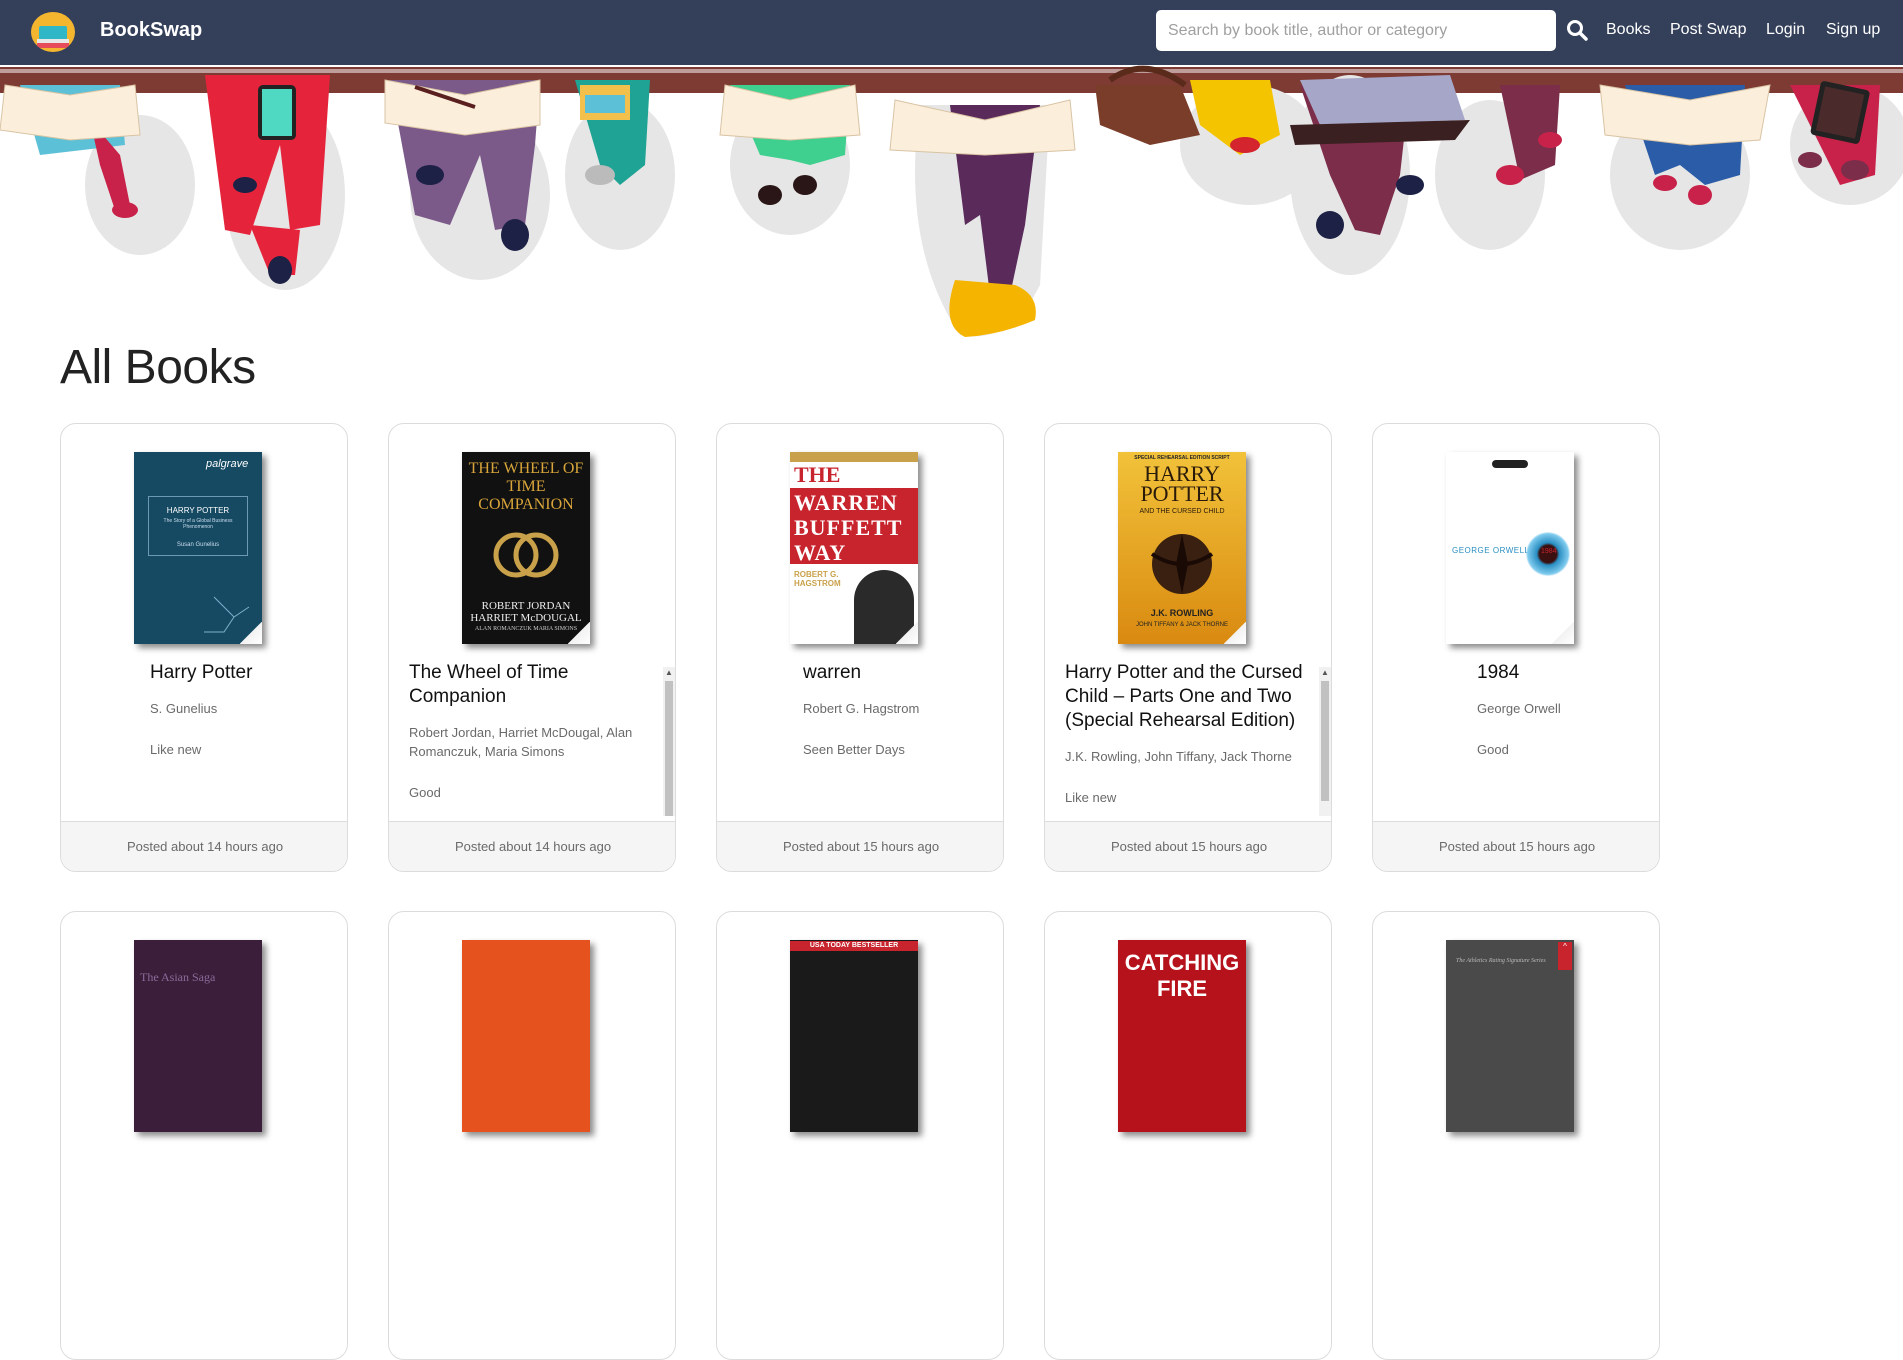 The width and height of the screenshot is (1903, 1360). What do you see at coordinates (151, 30) in the screenshot?
I see `brand-name: BookSwap` at bounding box center [151, 30].